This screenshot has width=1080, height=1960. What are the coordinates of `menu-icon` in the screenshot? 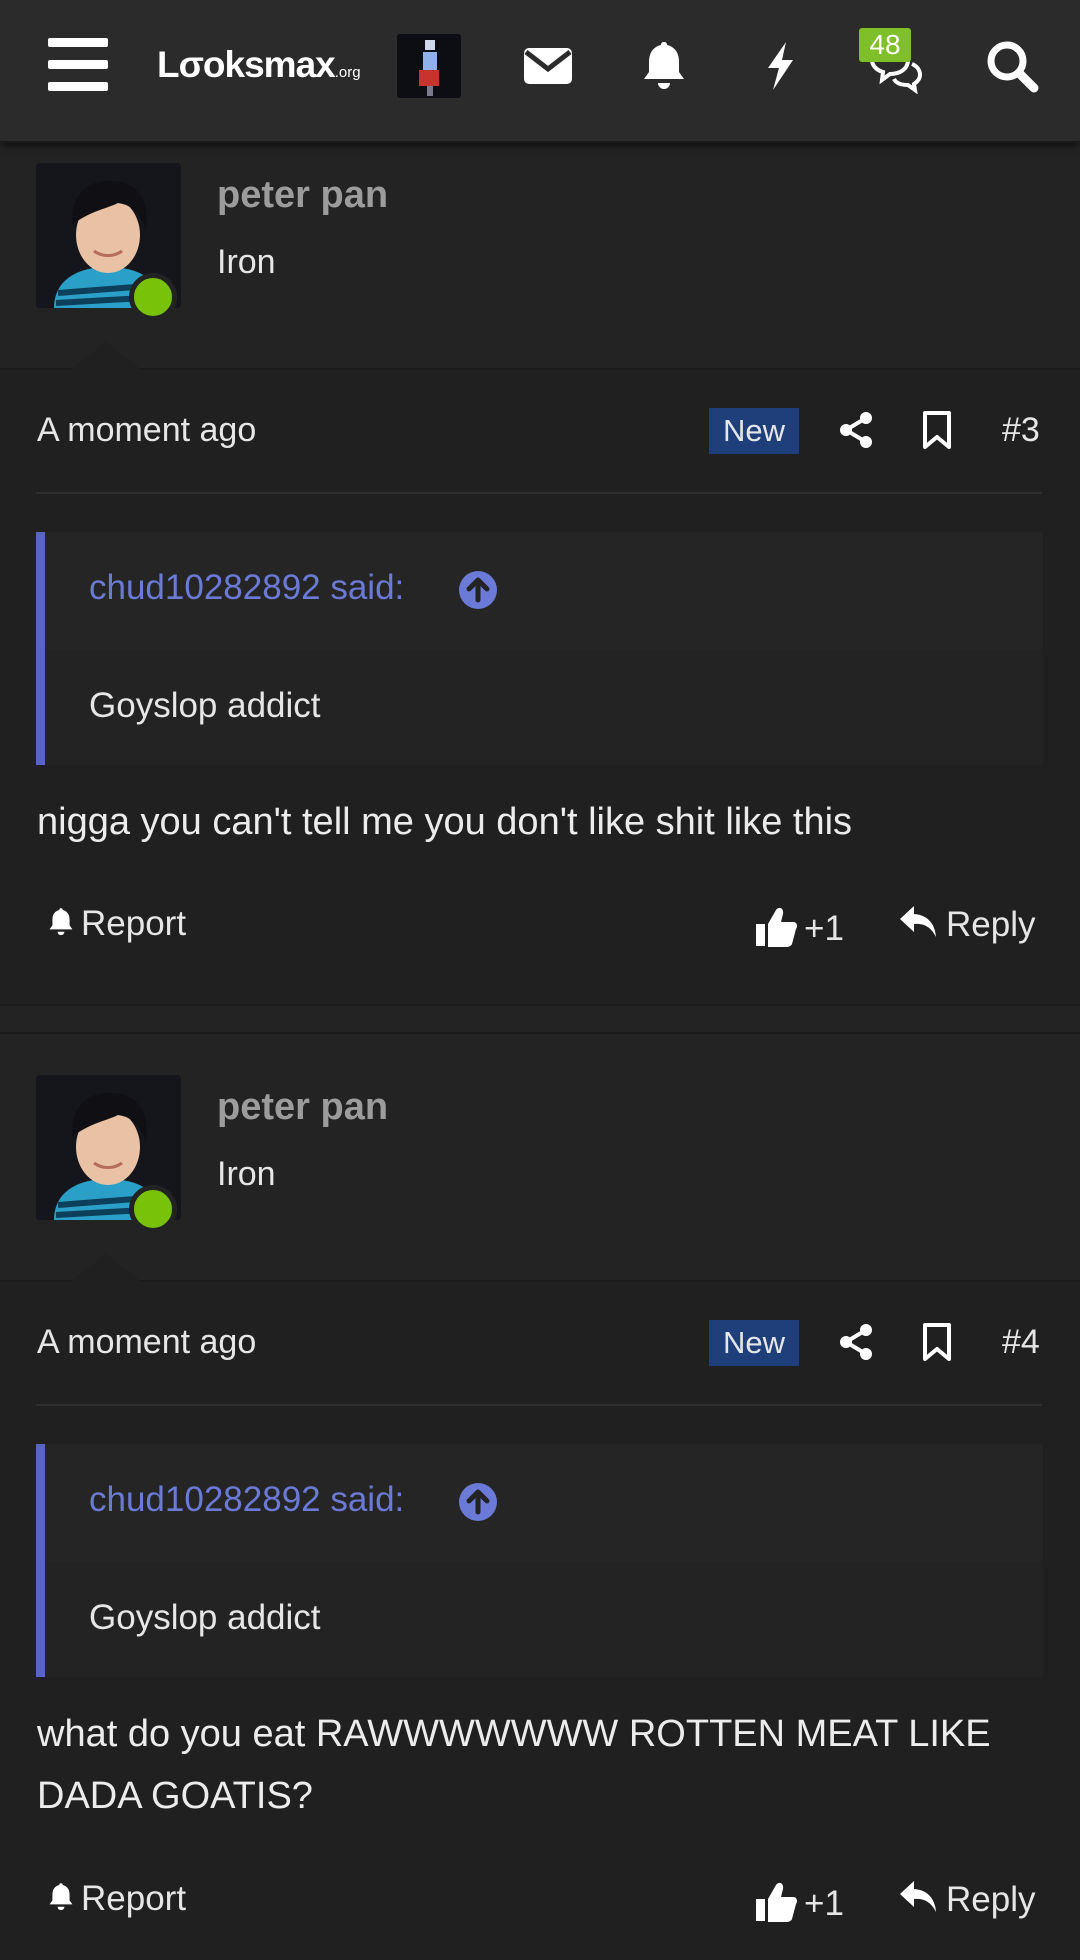 It's located at (78, 65).